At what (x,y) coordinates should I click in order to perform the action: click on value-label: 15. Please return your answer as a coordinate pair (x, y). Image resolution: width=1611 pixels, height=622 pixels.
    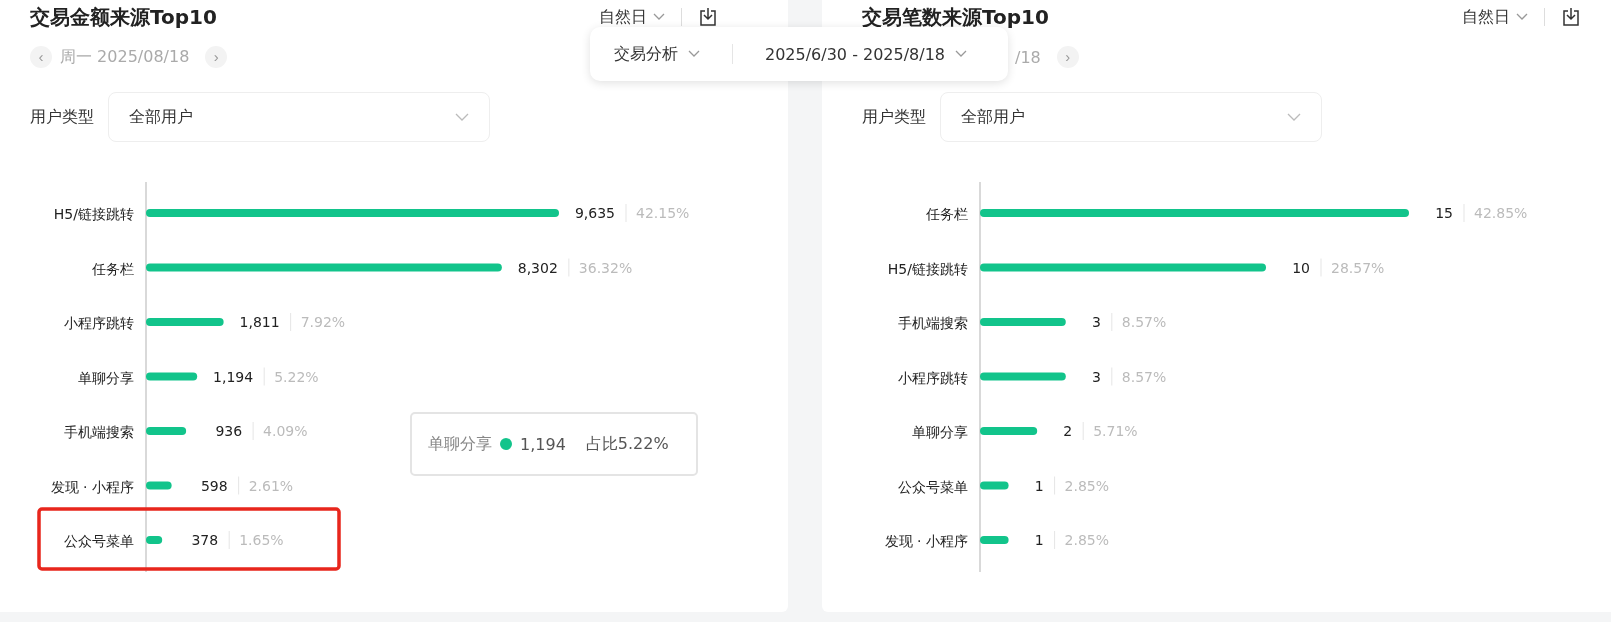
    Looking at the image, I should click on (1444, 213).